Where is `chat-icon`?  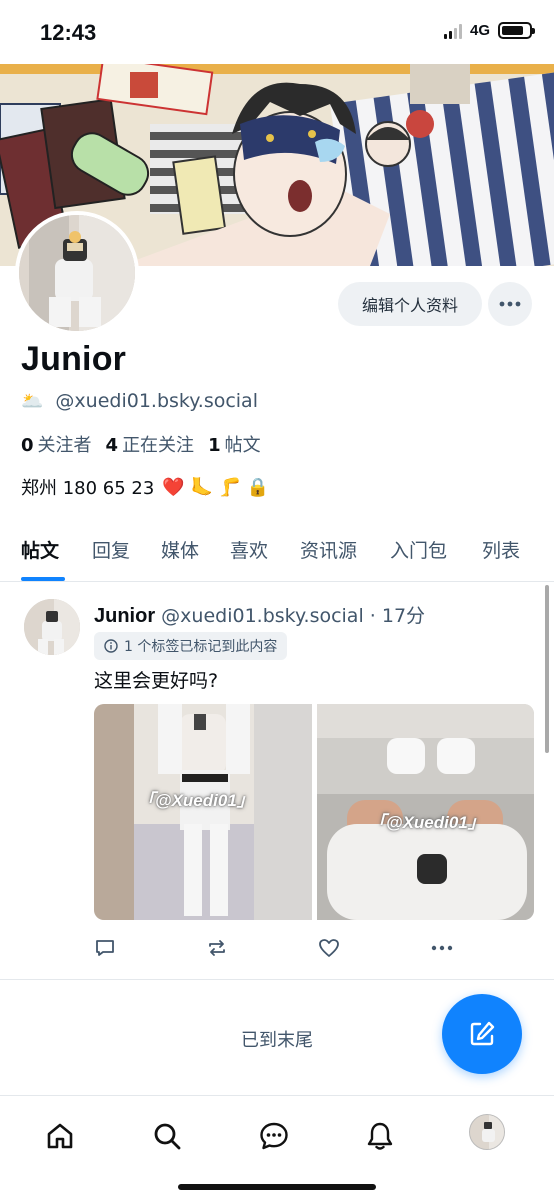
chat-icon is located at coordinates (274, 1136).